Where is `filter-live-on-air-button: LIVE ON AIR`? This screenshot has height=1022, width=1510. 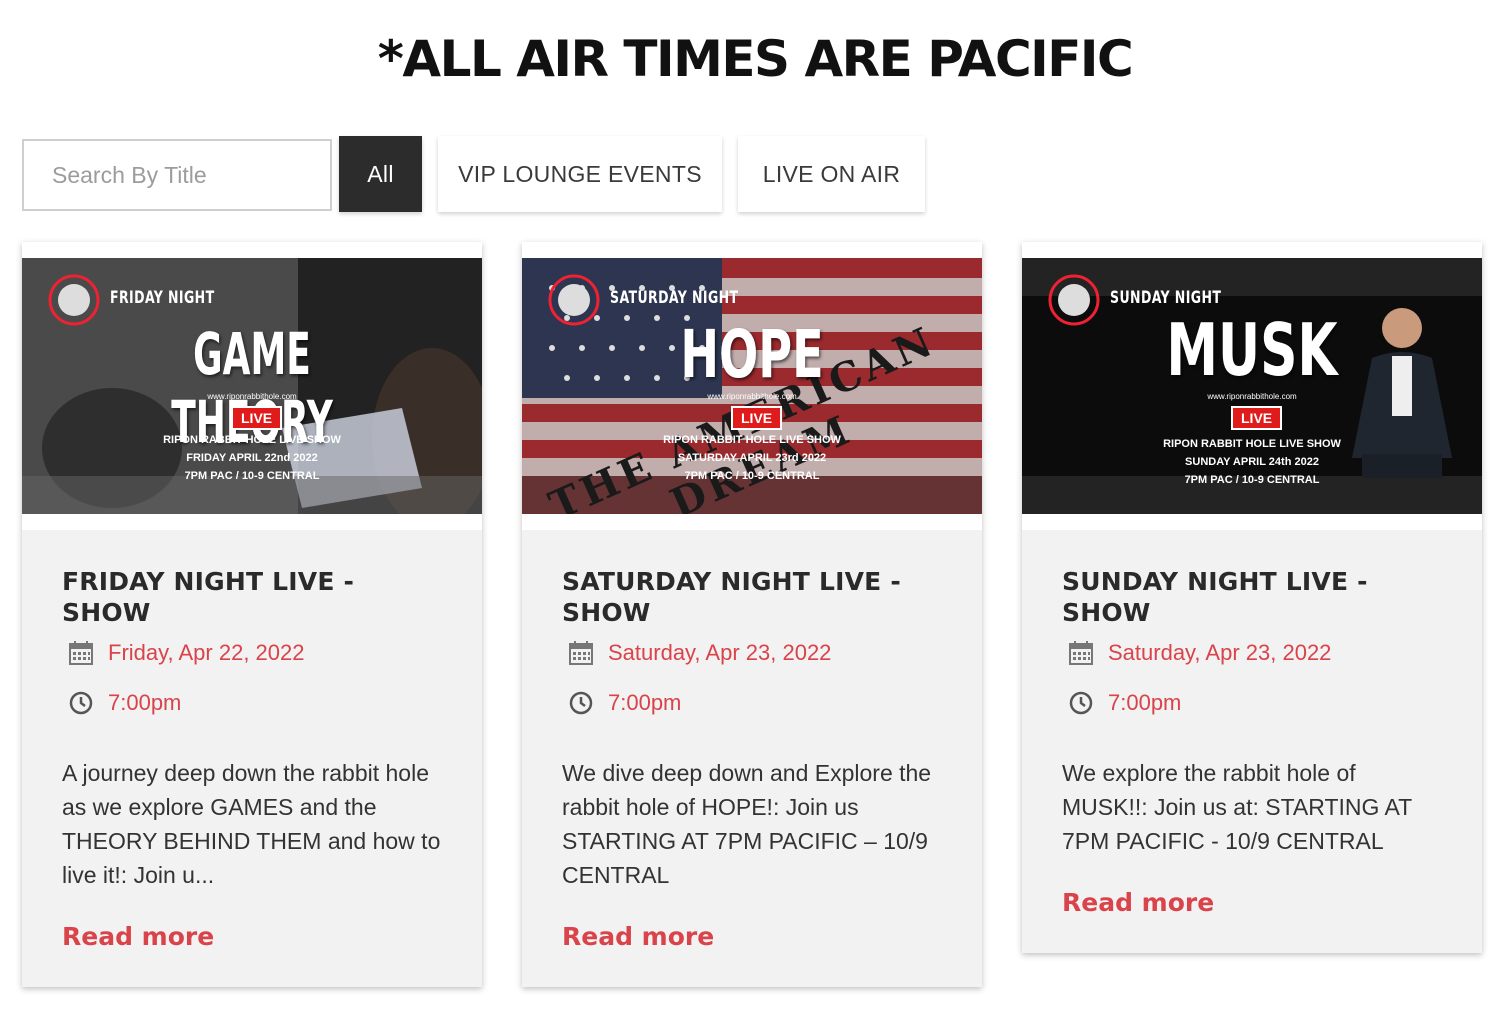
filter-live-on-air-button: LIVE ON AIR is located at coordinates (831, 174).